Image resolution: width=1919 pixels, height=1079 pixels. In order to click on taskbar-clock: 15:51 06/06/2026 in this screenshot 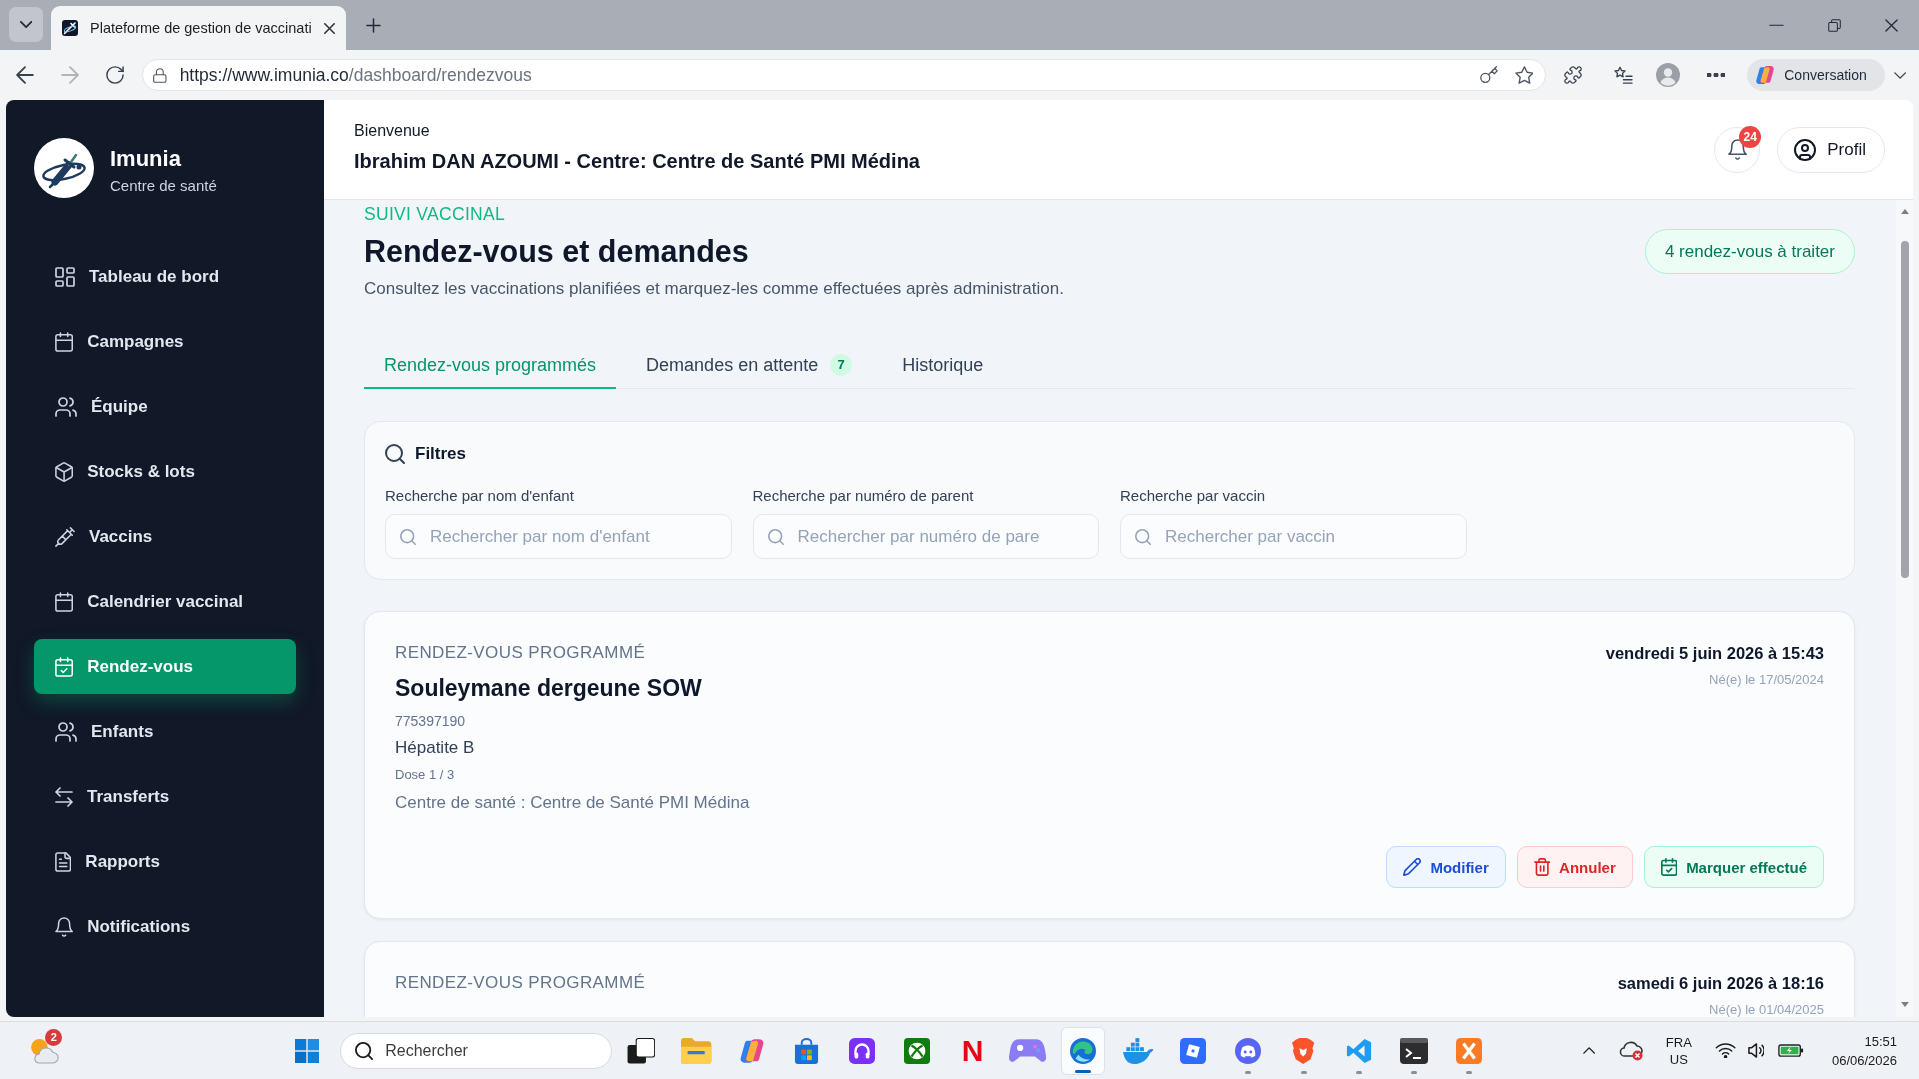, I will do `click(1864, 1050)`.